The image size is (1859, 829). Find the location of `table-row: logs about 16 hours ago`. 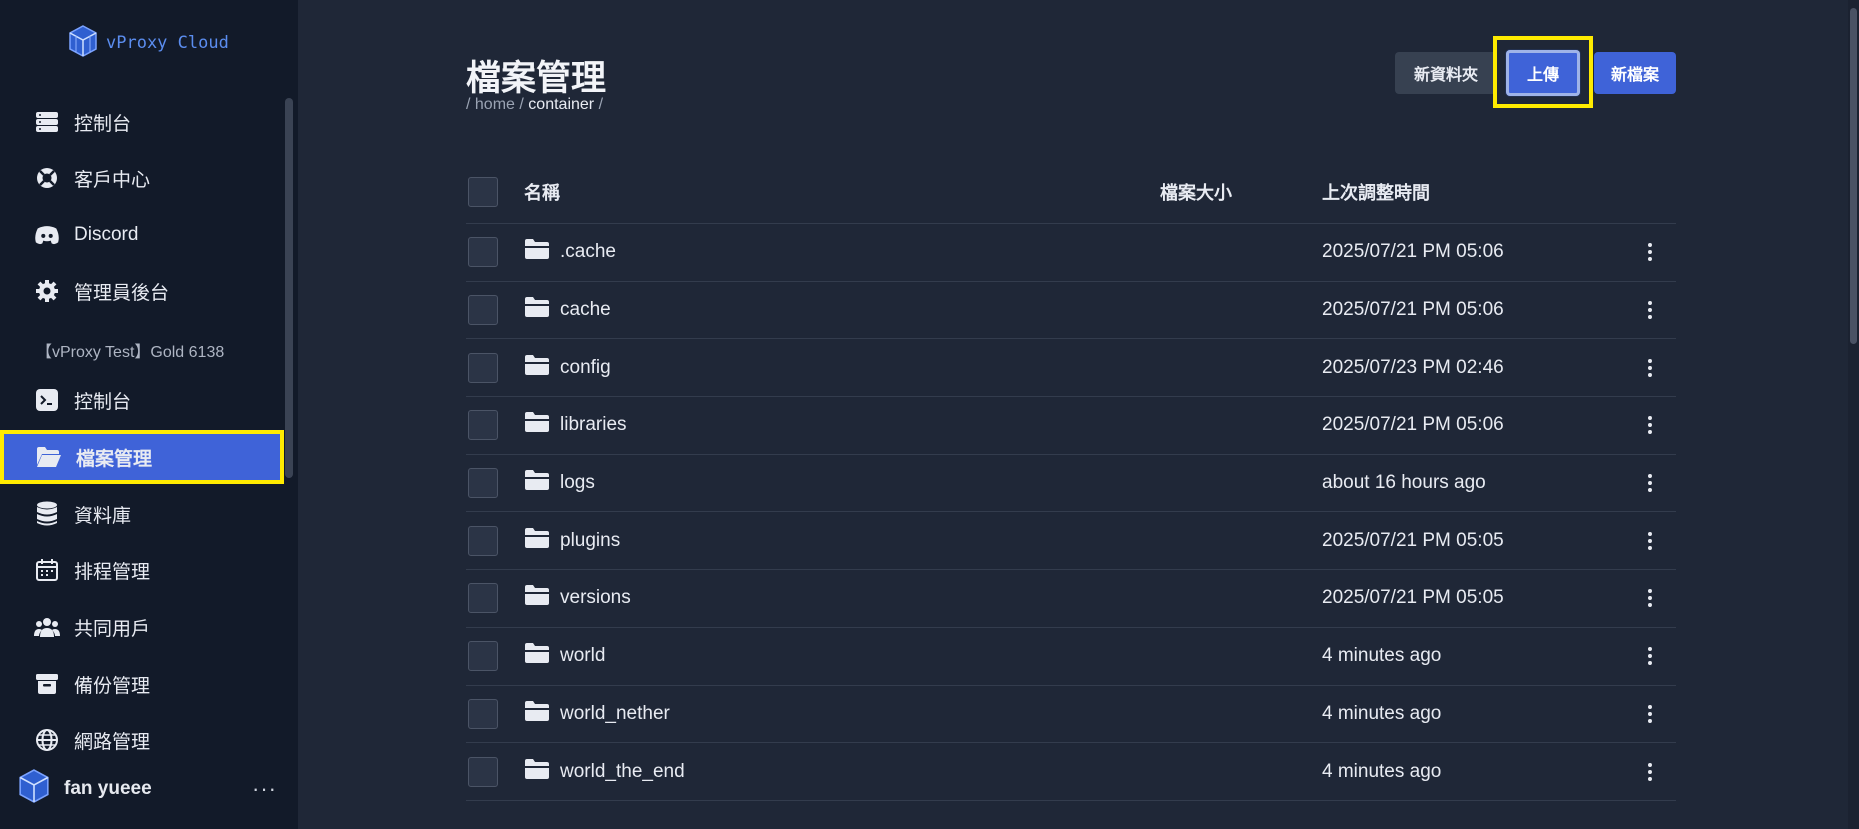

table-row: logs about 16 hours ago is located at coordinates (1071, 484).